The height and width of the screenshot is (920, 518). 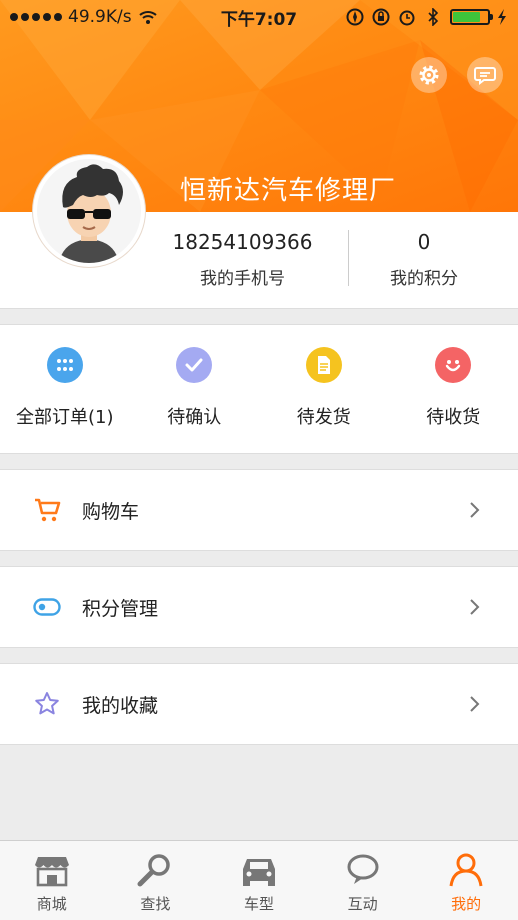 What do you see at coordinates (65, 417) in the screenshot?
I see `order-all-label: 全部订单(1)` at bounding box center [65, 417].